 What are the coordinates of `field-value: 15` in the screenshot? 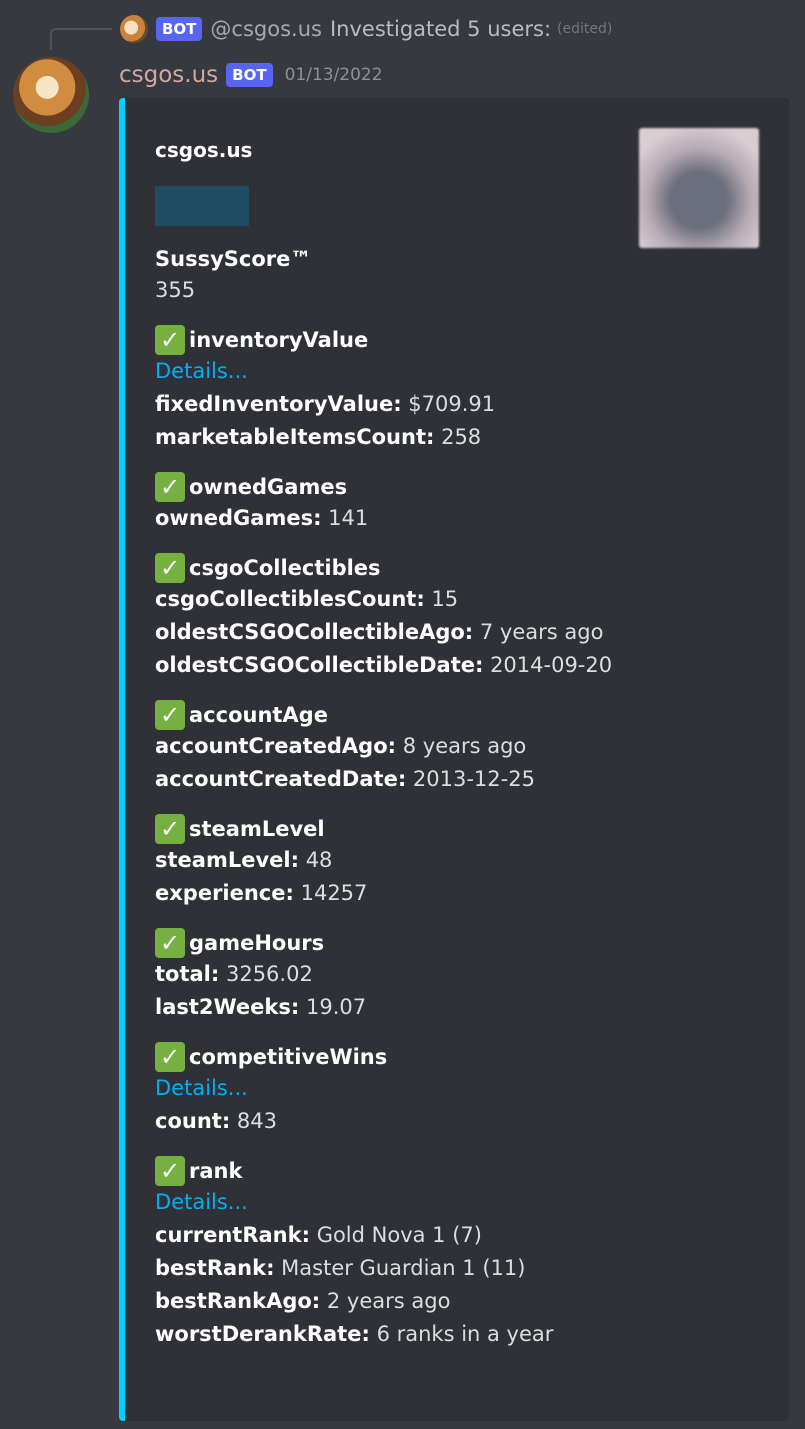 It's located at (445, 599).